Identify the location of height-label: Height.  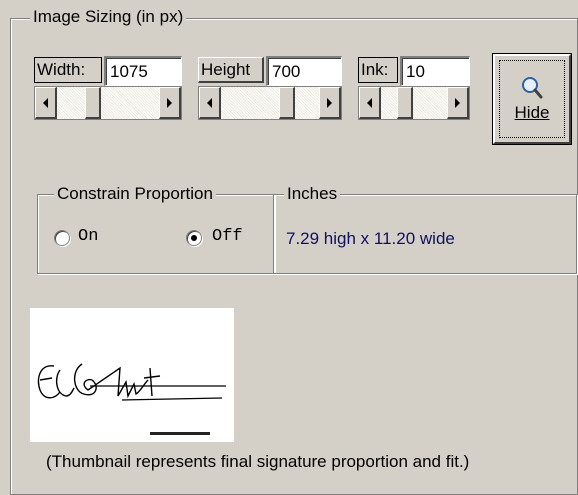
(231, 70).